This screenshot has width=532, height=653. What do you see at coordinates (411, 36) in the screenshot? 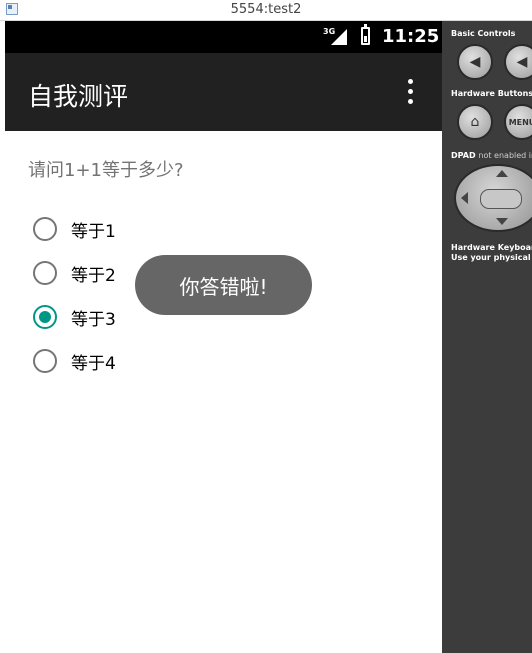
I see `status-time: 11:25` at bounding box center [411, 36].